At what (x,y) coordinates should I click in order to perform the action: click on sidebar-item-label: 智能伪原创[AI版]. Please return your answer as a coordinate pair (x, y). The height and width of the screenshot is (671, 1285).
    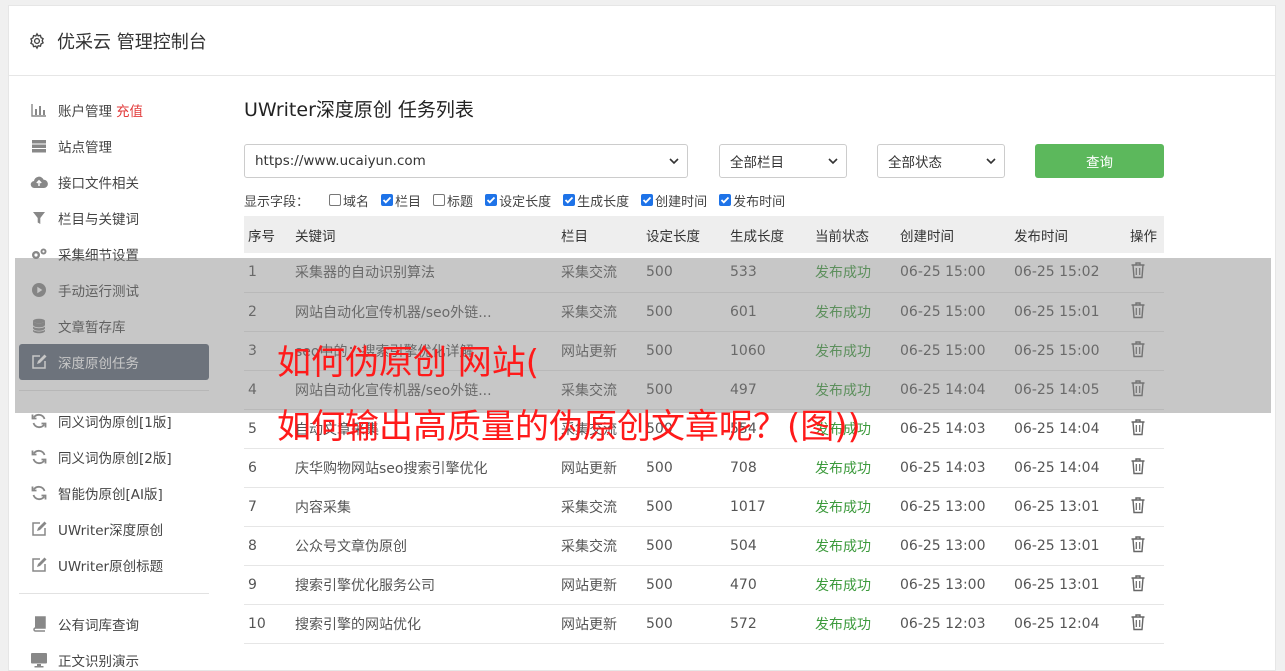
    Looking at the image, I should click on (110, 495).